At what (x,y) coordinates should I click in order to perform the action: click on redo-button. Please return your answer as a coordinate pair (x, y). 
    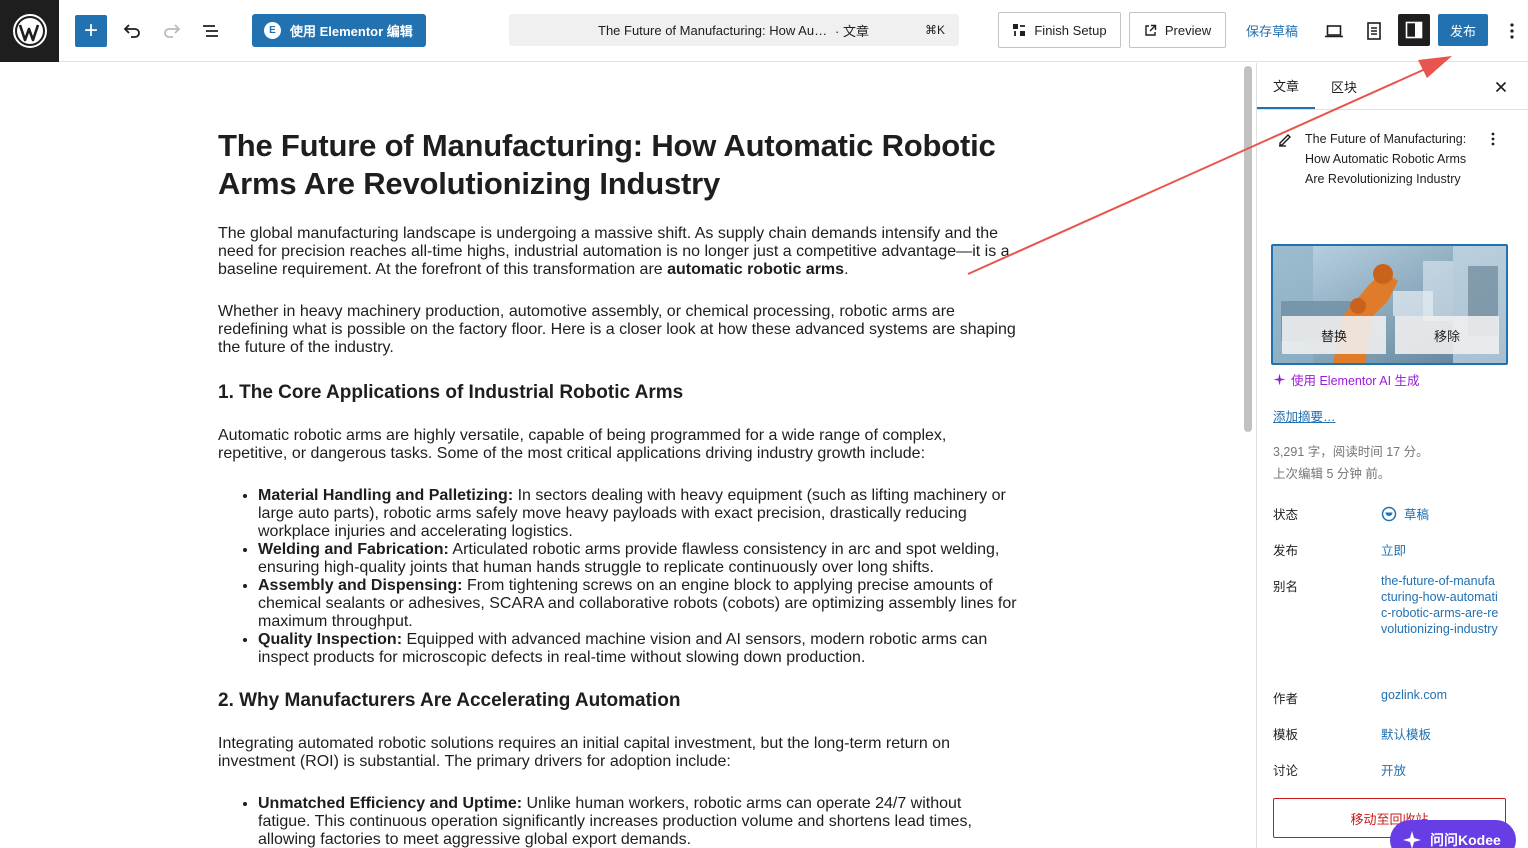
    Looking at the image, I should click on (172, 31).